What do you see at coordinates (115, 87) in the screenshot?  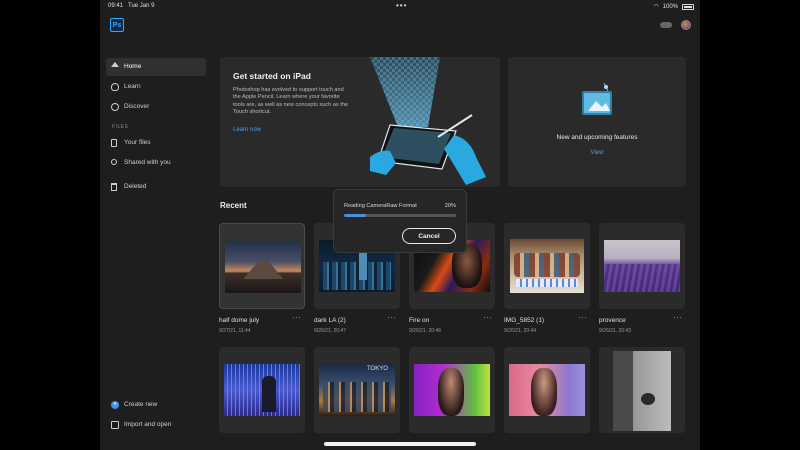 I see `lightbulb-icon` at bounding box center [115, 87].